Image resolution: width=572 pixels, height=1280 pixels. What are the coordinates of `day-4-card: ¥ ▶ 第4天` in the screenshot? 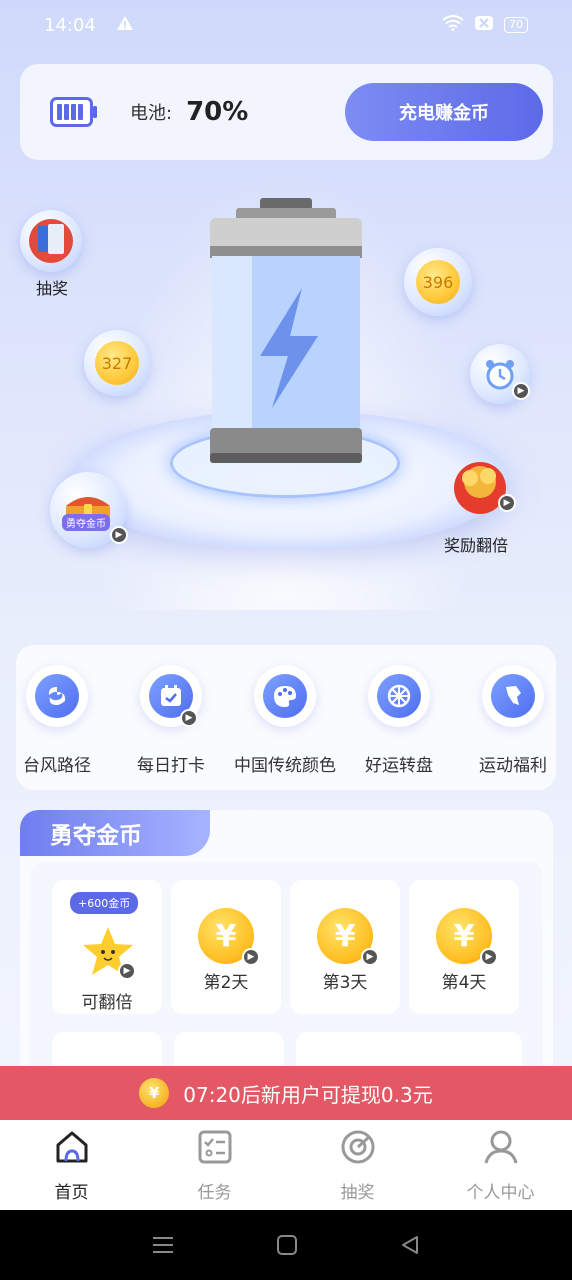 It's located at (464, 947).